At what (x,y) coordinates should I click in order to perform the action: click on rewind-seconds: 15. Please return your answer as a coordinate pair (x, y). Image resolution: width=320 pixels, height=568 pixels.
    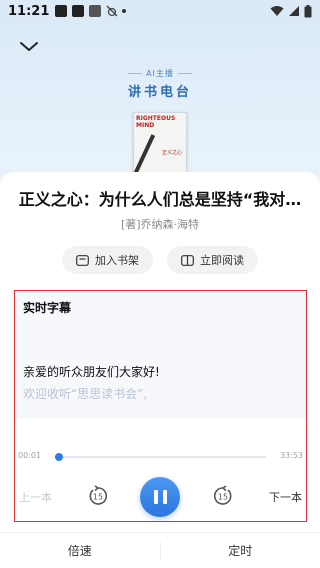
    Looking at the image, I should click on (98, 497).